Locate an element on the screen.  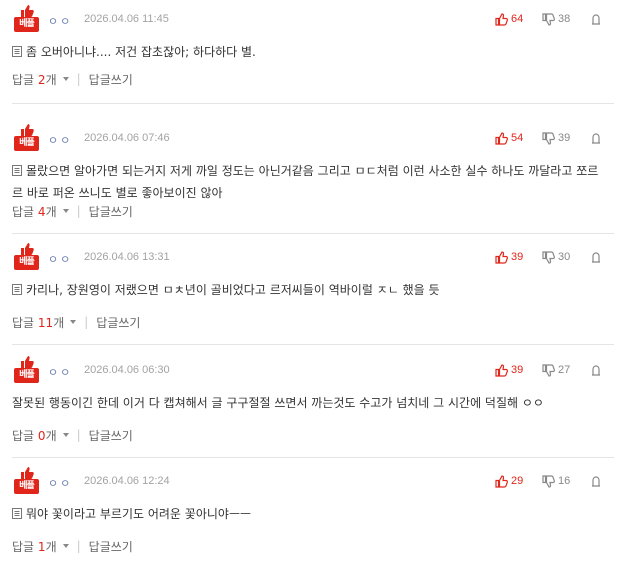
like-count: 39 is located at coordinates (517, 257).